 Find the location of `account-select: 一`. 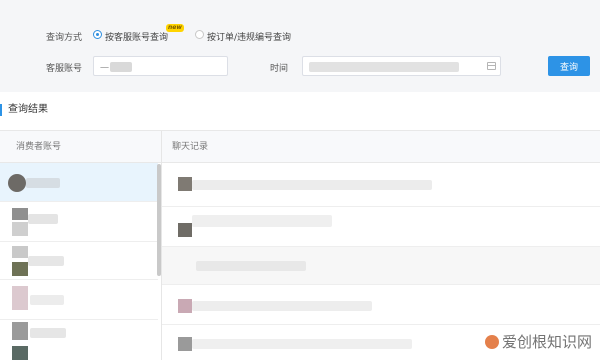

account-select: 一 is located at coordinates (204, 66).